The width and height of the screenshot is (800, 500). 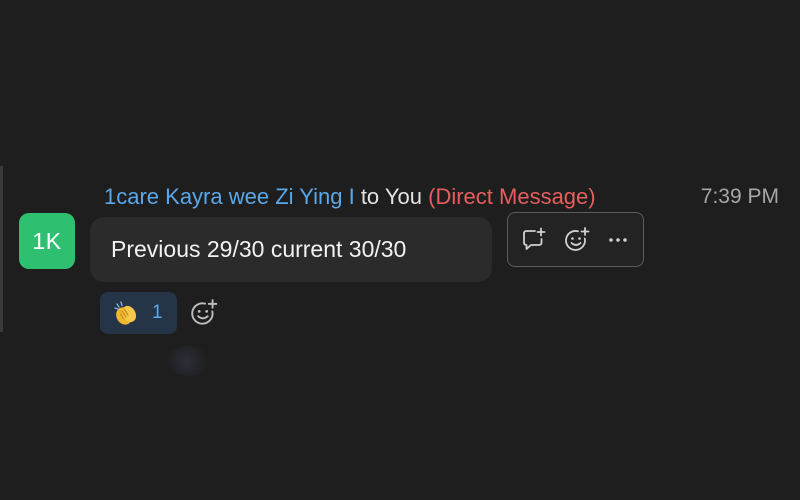 I want to click on clapping-hands-icon, so click(x=125, y=313).